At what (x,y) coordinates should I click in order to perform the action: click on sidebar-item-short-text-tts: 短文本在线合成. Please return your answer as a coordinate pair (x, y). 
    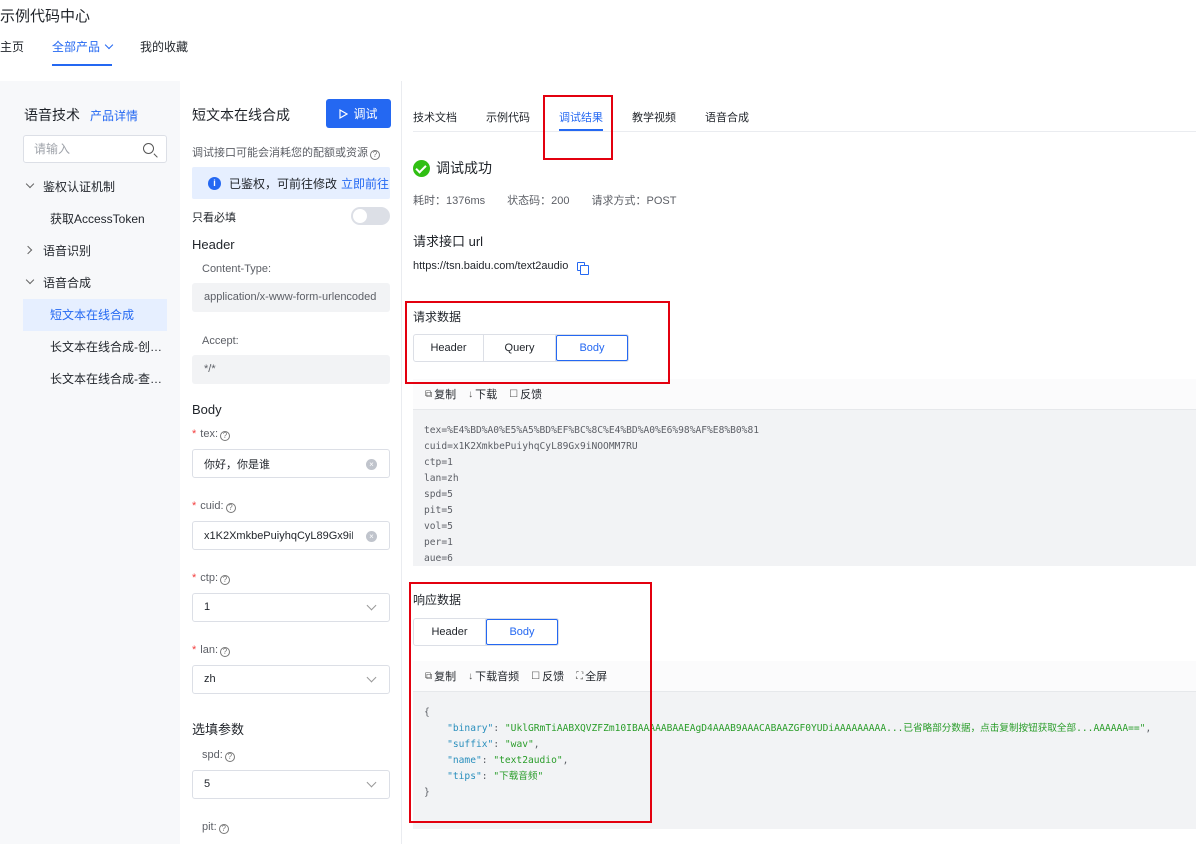
    Looking at the image, I should click on (95, 315).